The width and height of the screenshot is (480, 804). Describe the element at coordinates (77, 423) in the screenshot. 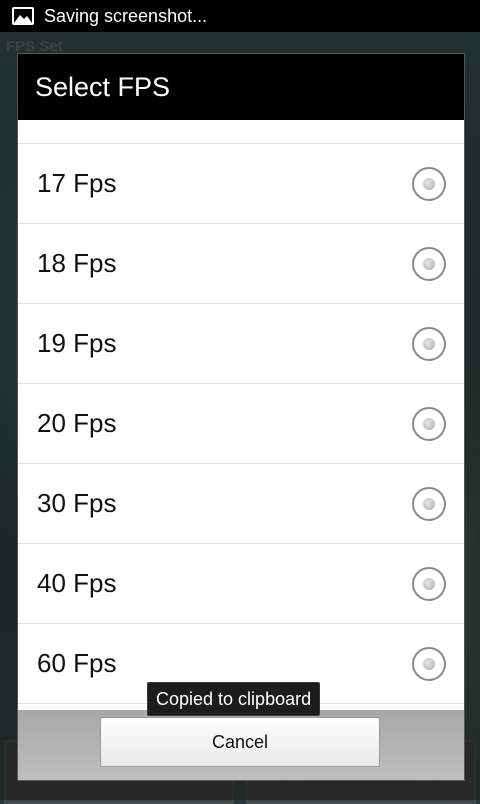

I see `fps-option-label: 20 Fps` at that location.